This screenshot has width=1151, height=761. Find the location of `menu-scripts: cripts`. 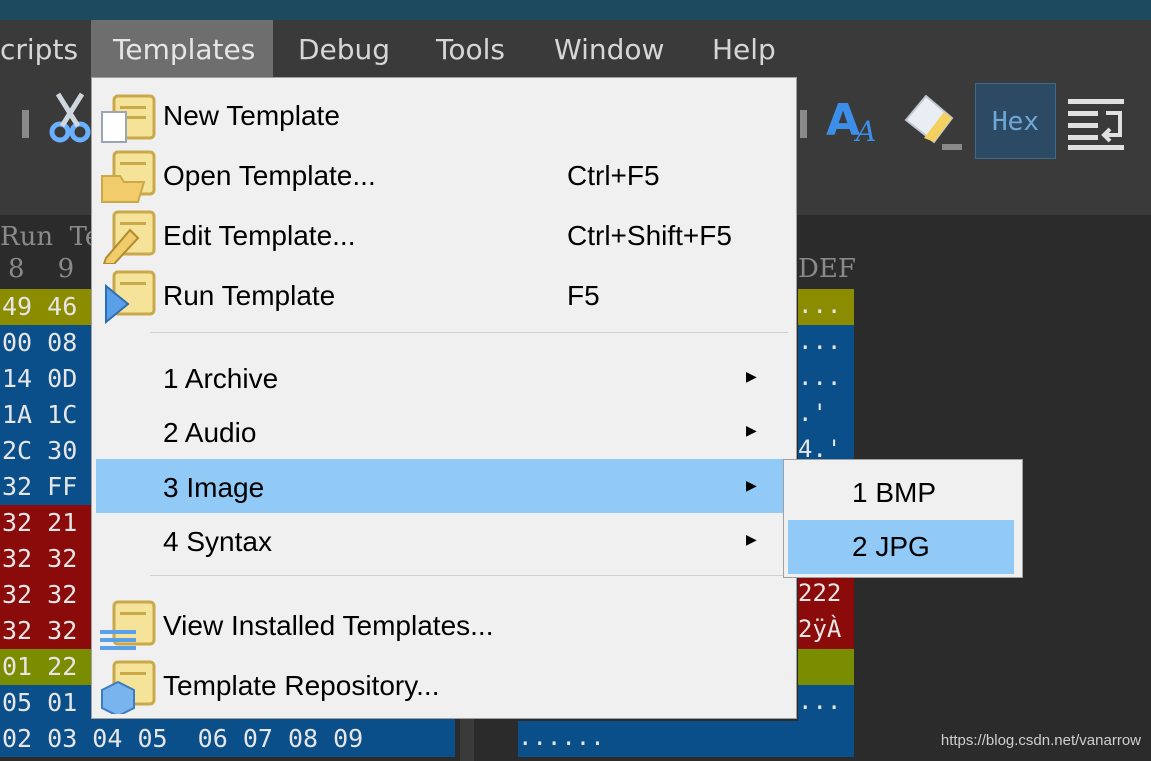

menu-scripts: cripts is located at coordinates (50, 48).